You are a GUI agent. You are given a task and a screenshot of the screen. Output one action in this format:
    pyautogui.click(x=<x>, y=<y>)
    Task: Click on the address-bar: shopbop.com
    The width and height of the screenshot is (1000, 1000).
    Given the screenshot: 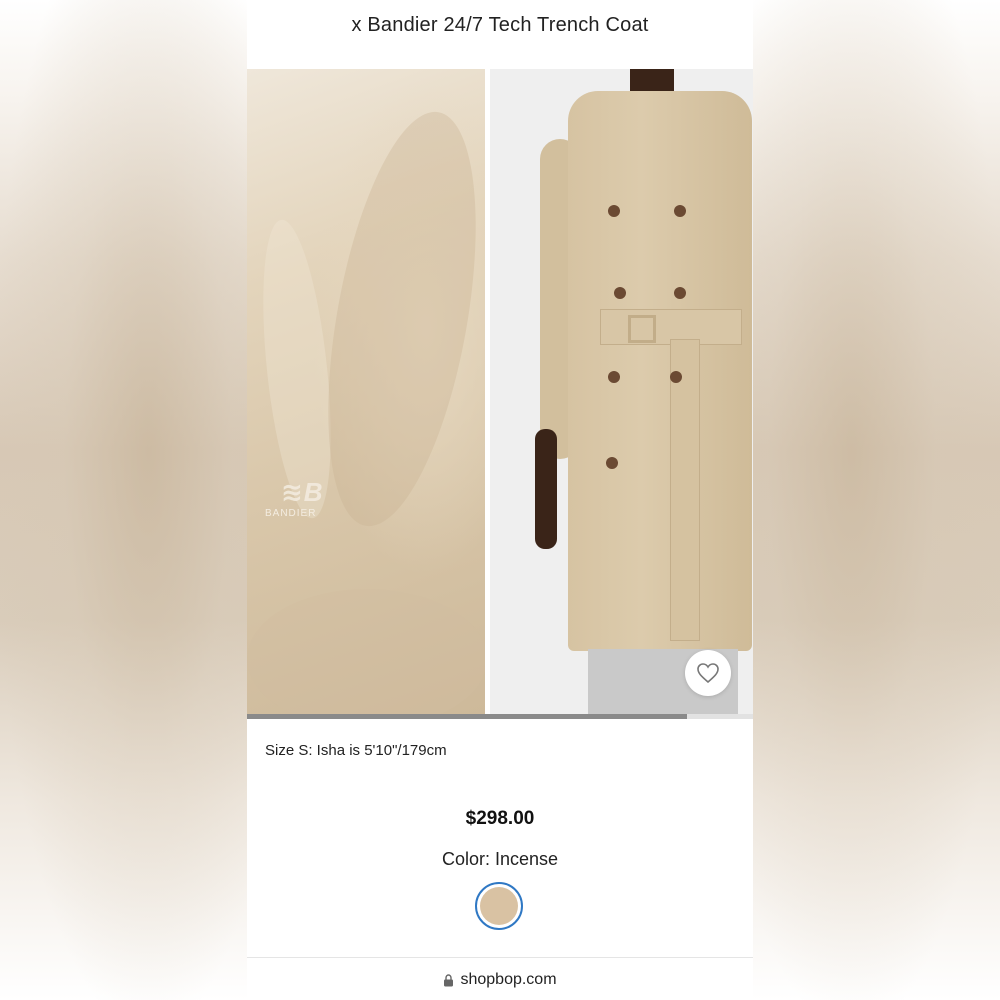 What is the action you would take?
    pyautogui.click(x=500, y=980)
    